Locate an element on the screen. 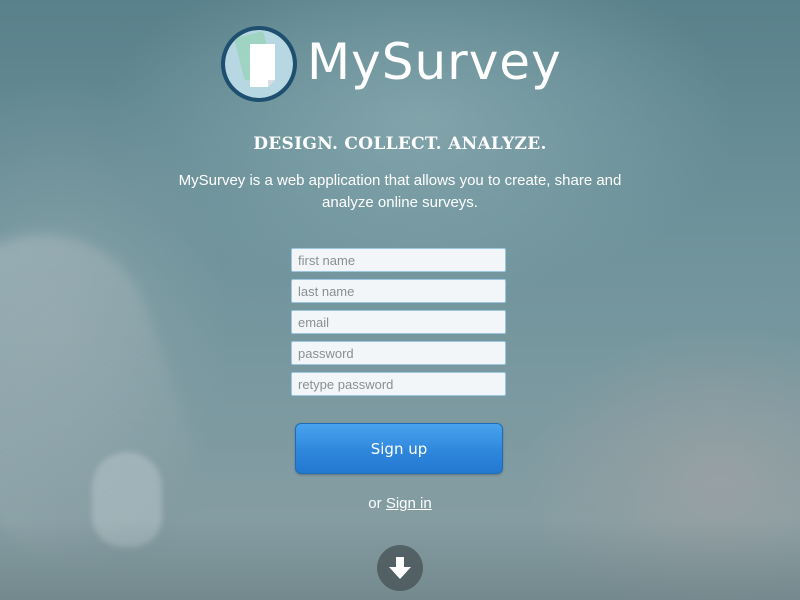  retype-password-input is located at coordinates (398, 384).